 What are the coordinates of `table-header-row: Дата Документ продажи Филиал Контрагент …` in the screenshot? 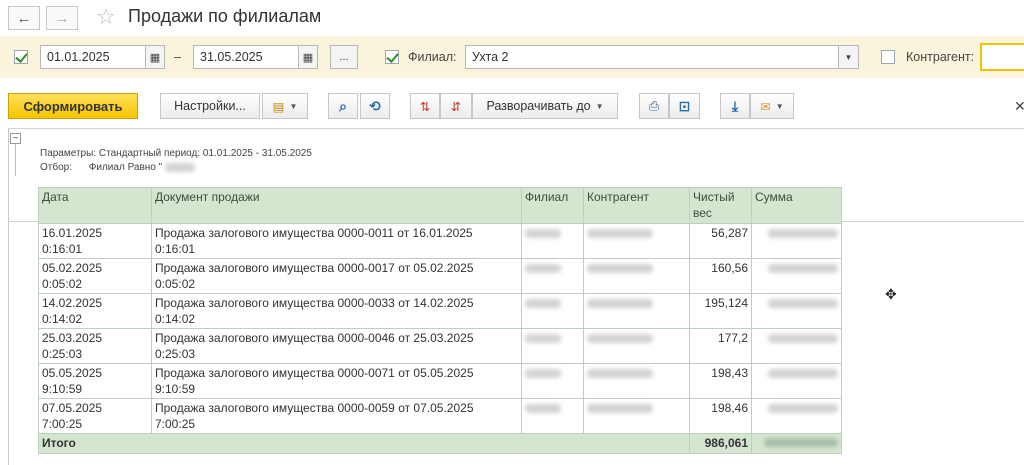 It's located at (440, 205).